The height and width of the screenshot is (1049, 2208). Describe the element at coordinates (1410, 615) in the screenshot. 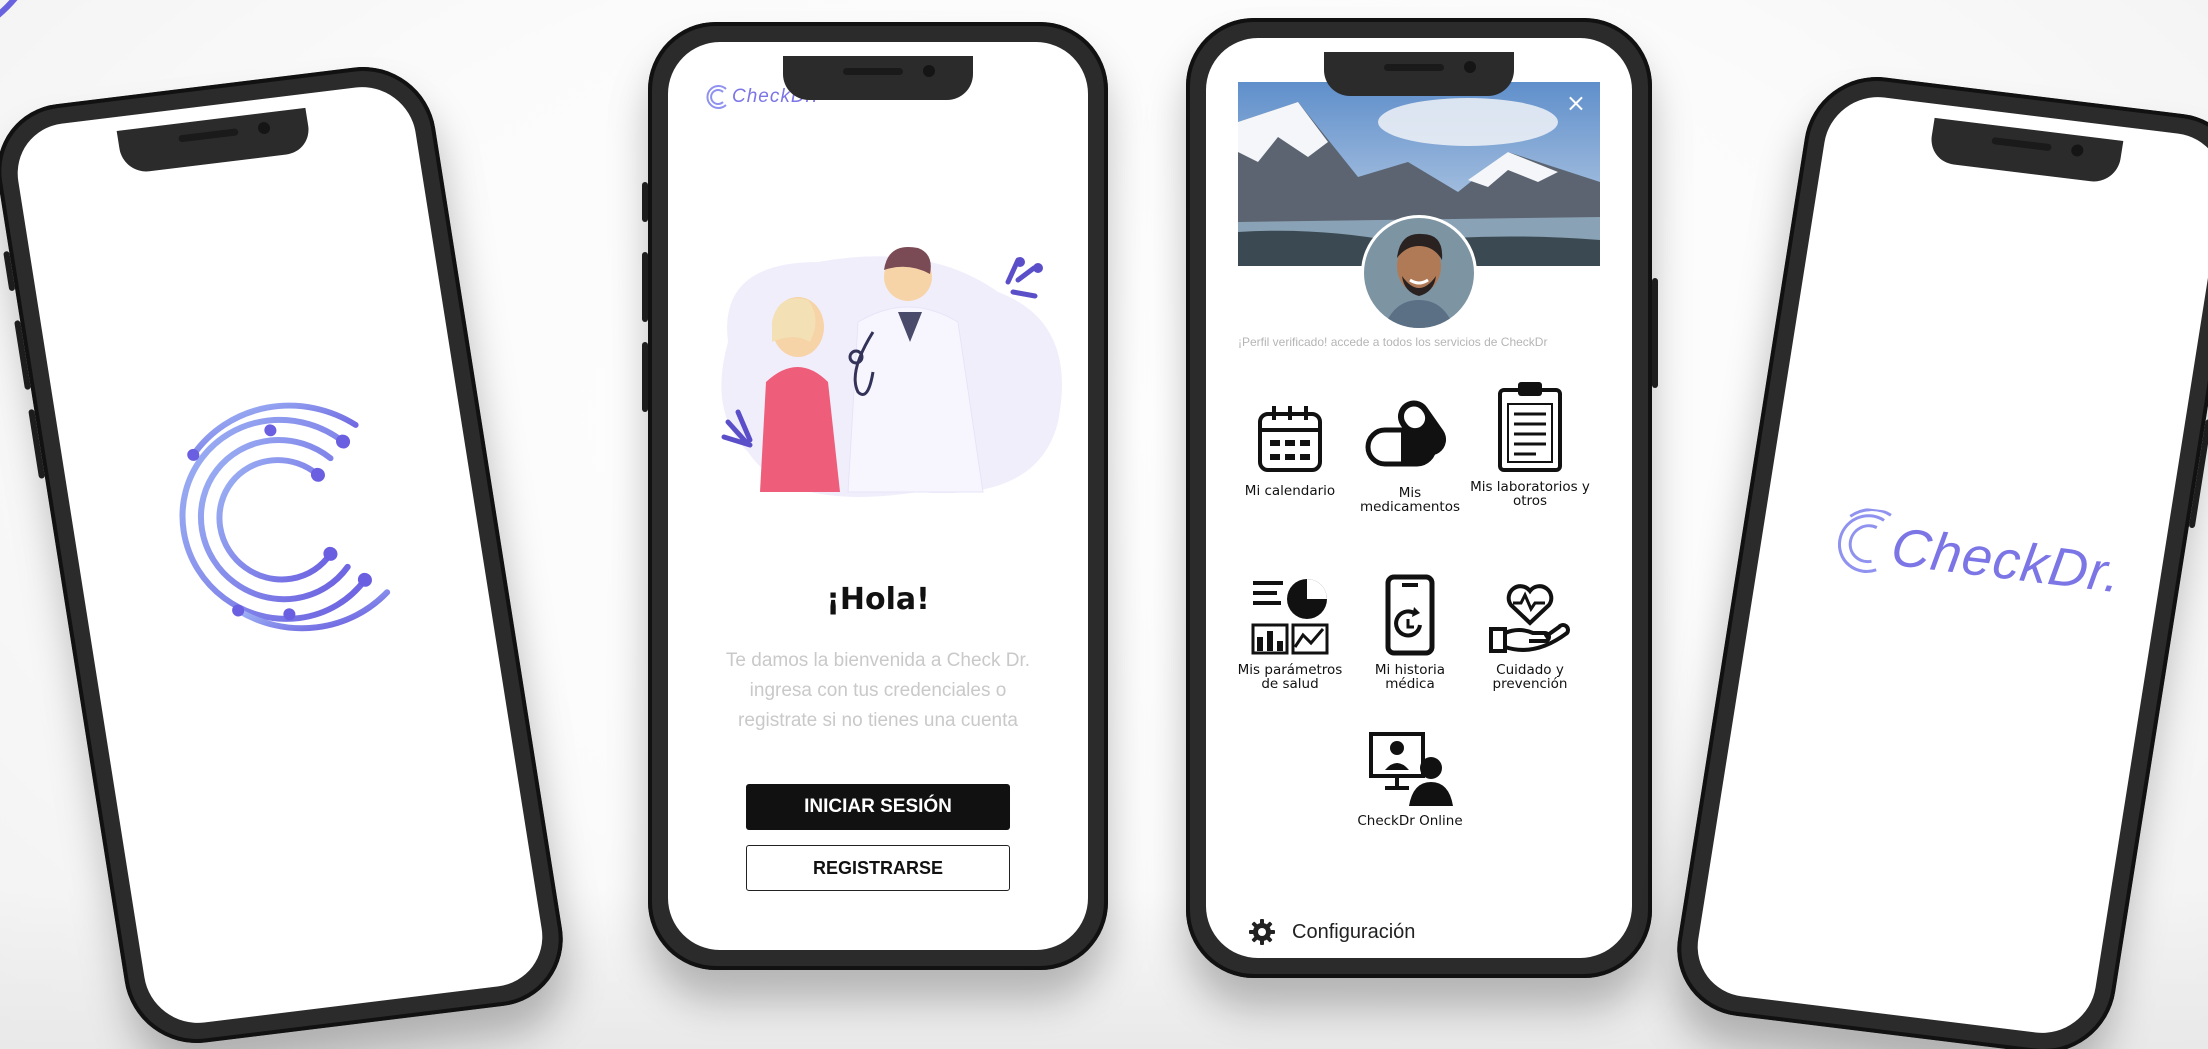

I see `phone-history-icon` at that location.